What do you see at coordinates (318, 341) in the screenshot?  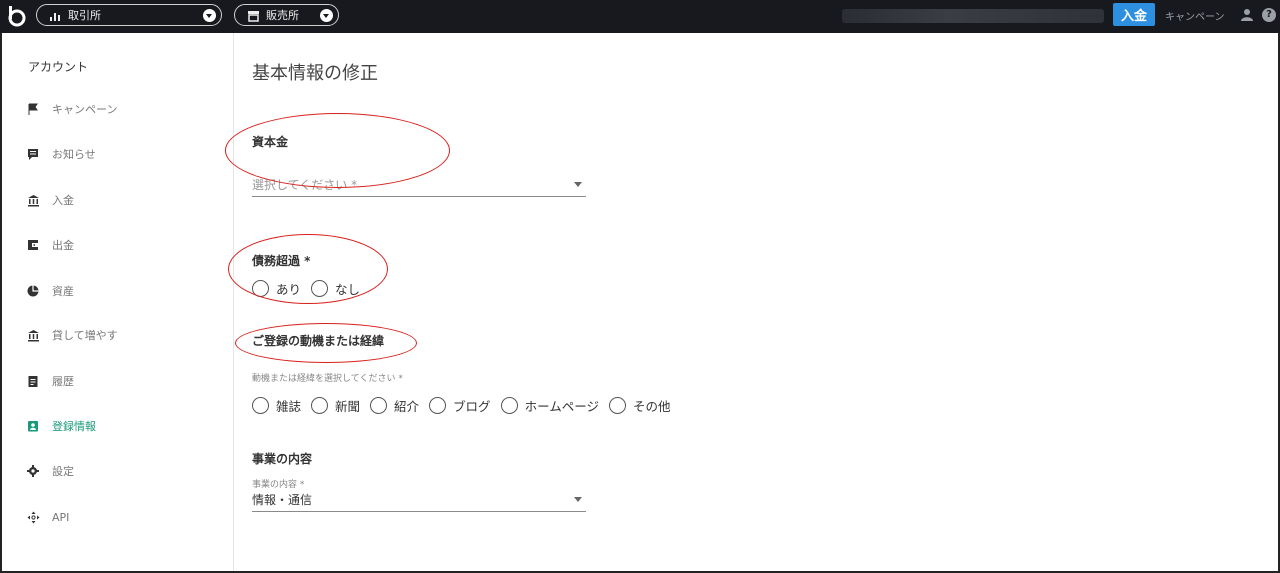 I see `motive-label: ご登録の動機または経緯` at bounding box center [318, 341].